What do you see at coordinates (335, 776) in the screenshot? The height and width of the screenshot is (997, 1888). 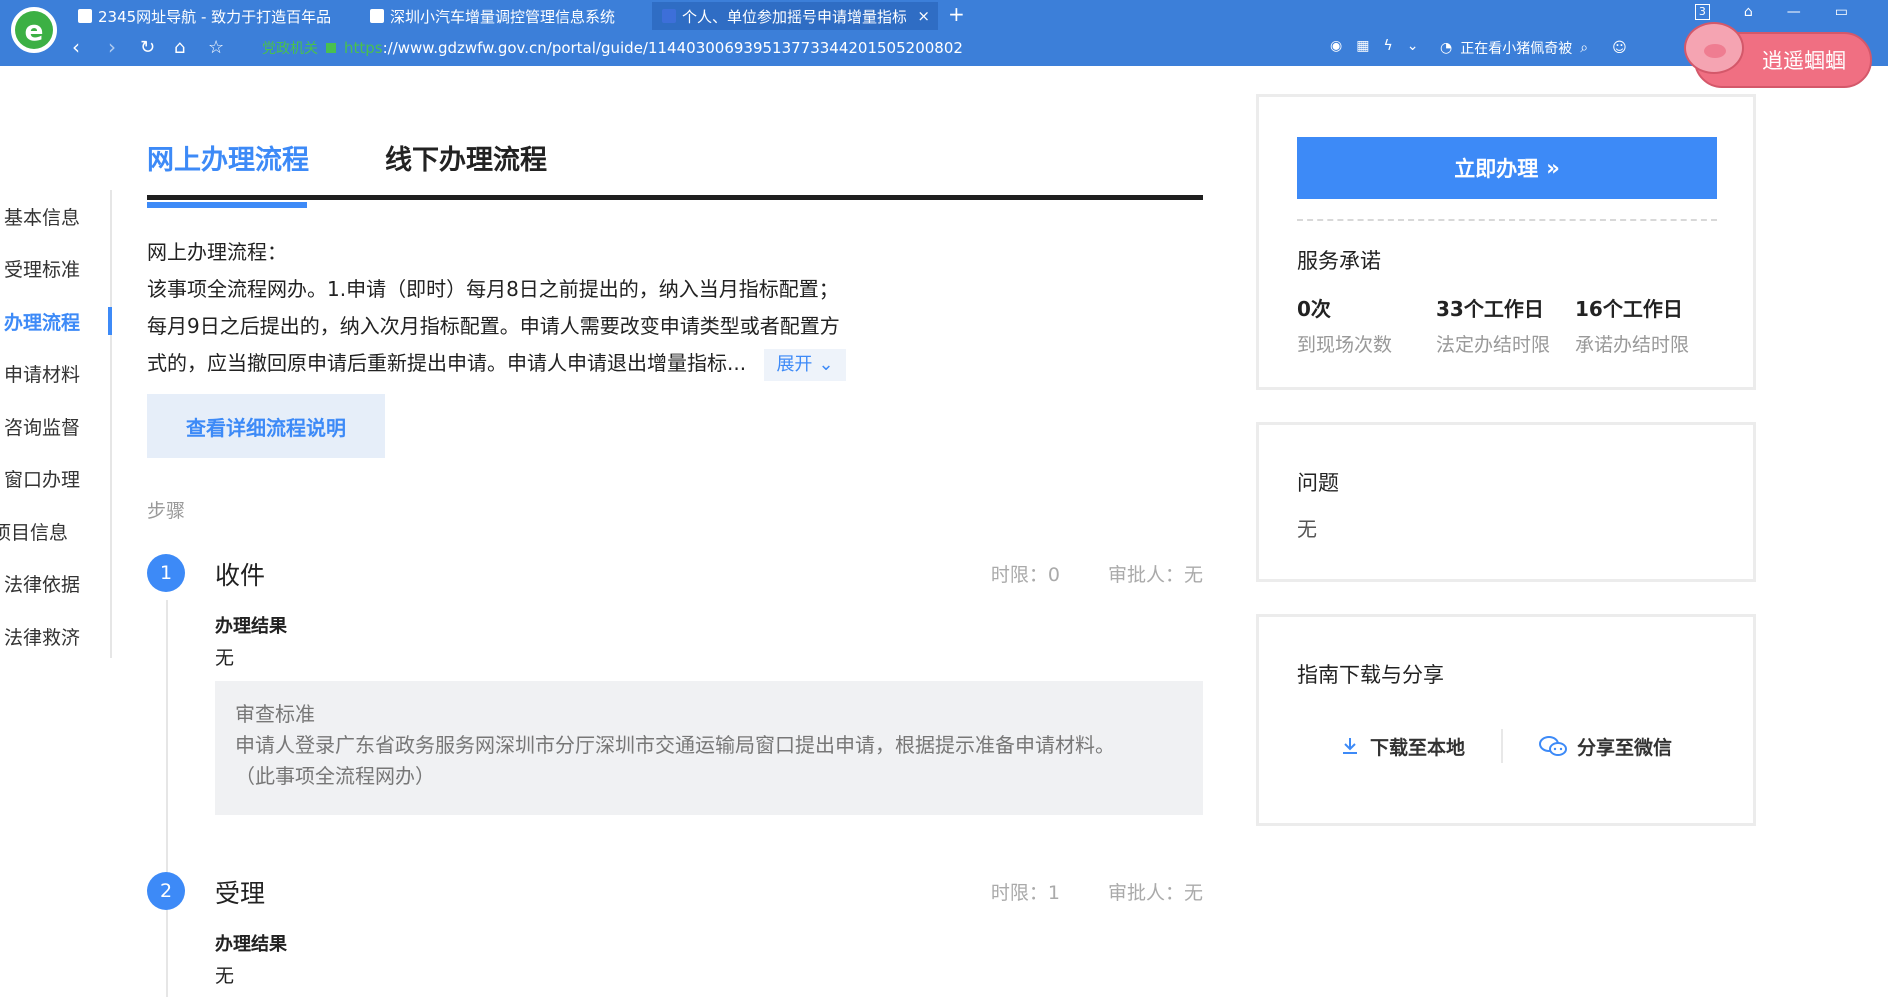 I see `criteria-note: （此事项全流程网办）` at bounding box center [335, 776].